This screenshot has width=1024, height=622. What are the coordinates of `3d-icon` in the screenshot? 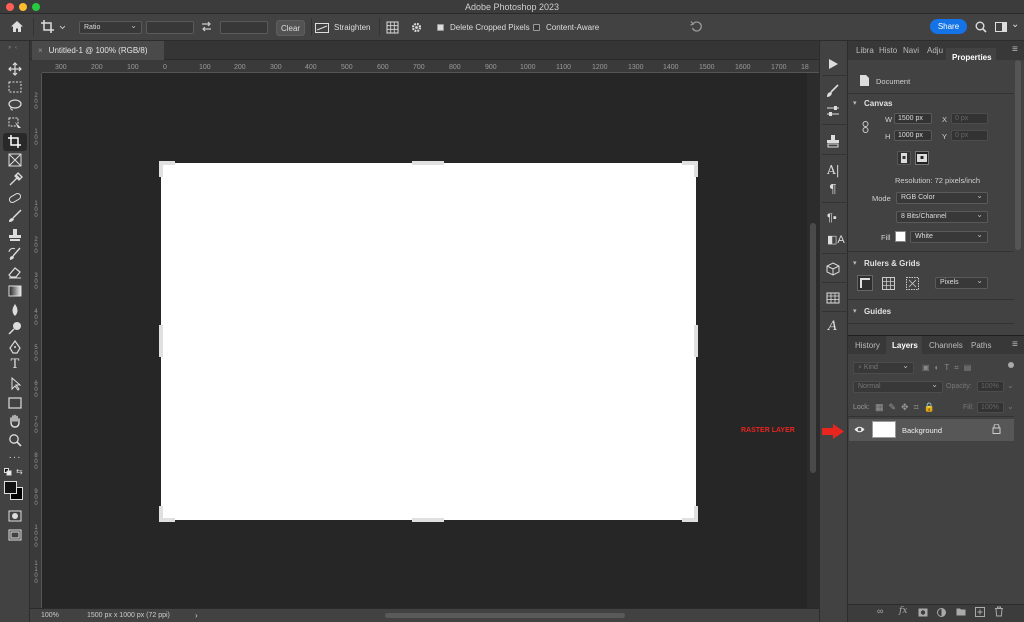 It's located at (833, 269).